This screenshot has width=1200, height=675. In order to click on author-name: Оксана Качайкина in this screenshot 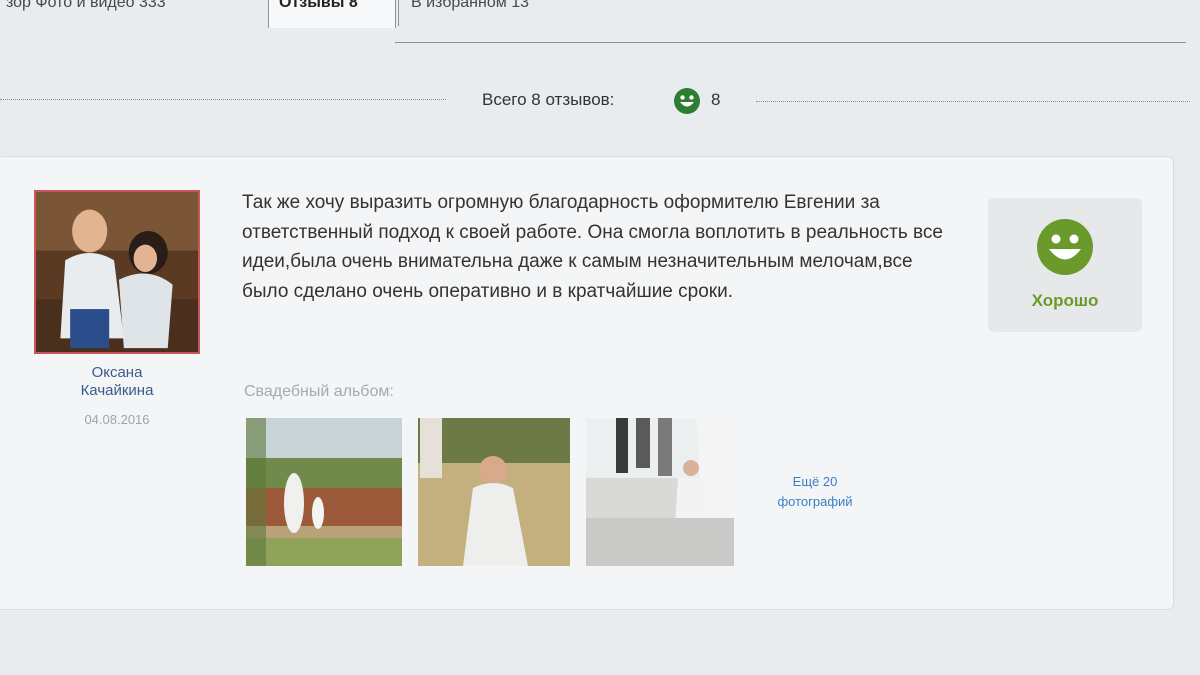, I will do `click(117, 382)`.